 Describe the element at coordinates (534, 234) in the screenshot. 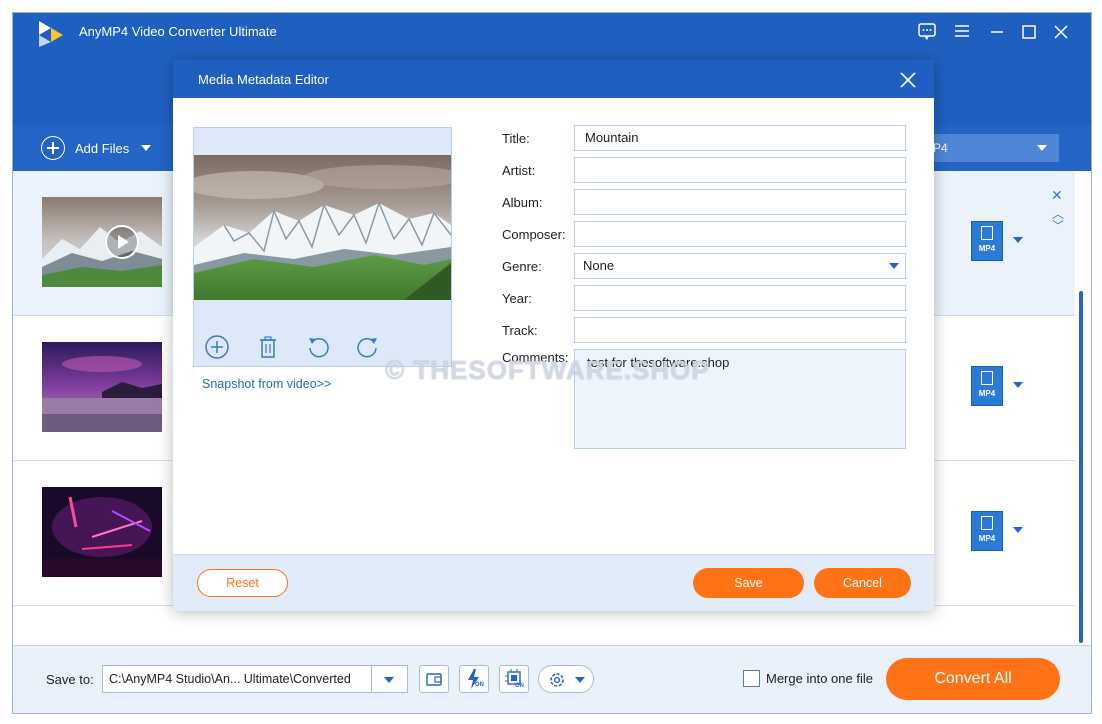

I see `composer-label: Composer:` at that location.